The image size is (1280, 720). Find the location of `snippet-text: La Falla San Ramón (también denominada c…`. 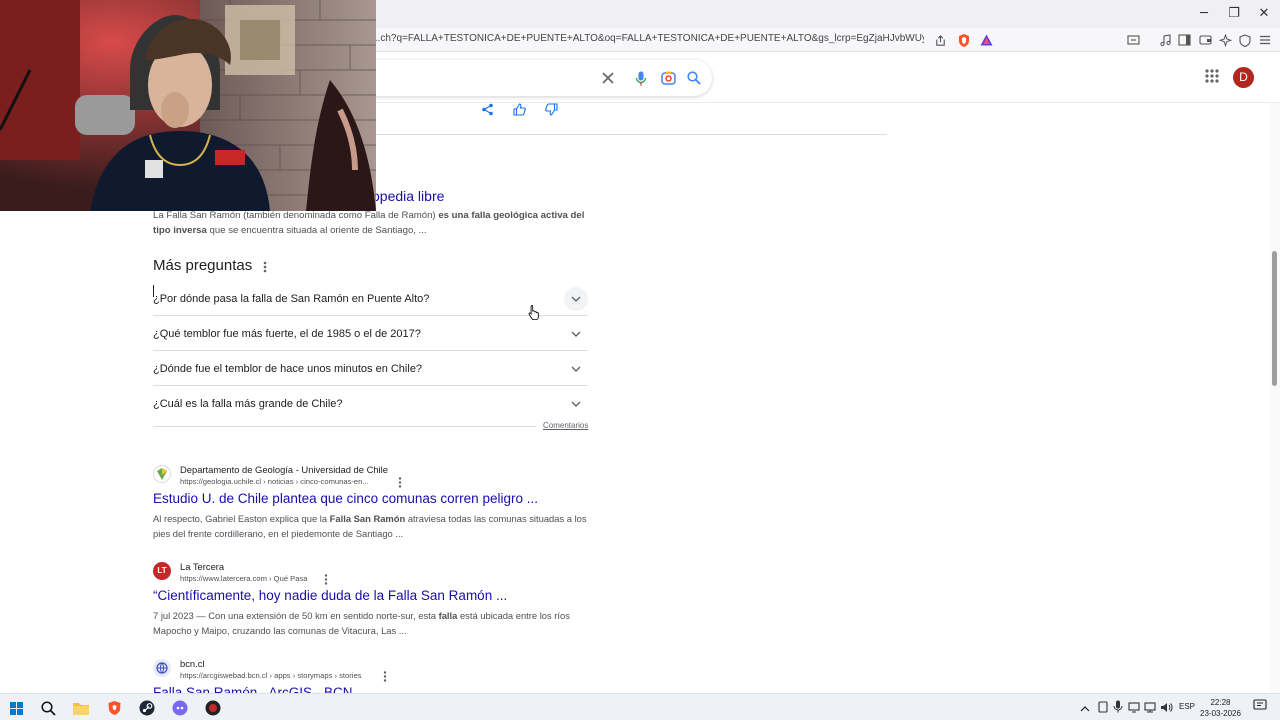

snippet-text: La Falla San Ramón (también denominada c… is located at coordinates (296, 215).